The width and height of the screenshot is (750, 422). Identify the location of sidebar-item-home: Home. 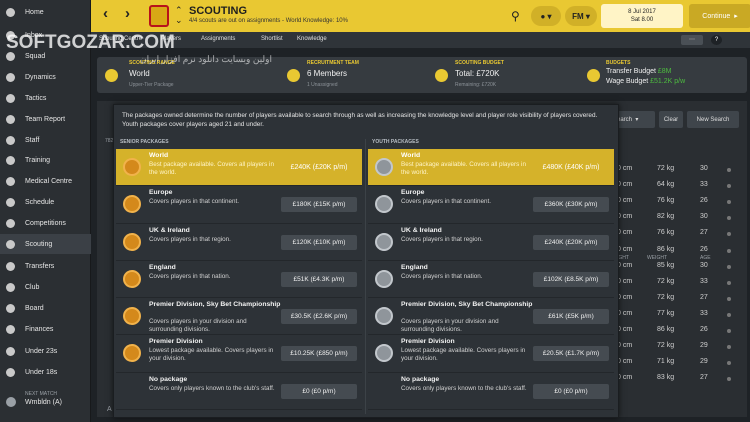
(45, 12).